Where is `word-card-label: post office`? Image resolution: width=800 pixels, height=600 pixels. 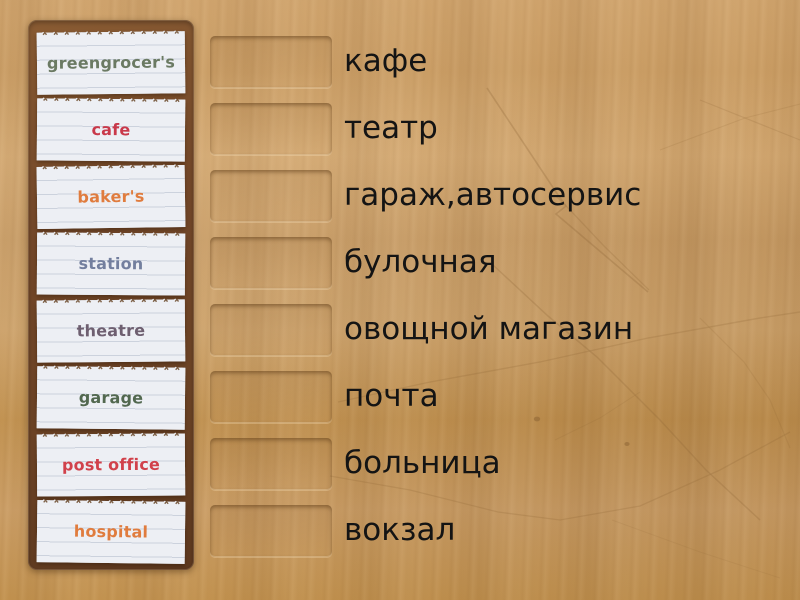
word-card-label: post office is located at coordinates (111, 464).